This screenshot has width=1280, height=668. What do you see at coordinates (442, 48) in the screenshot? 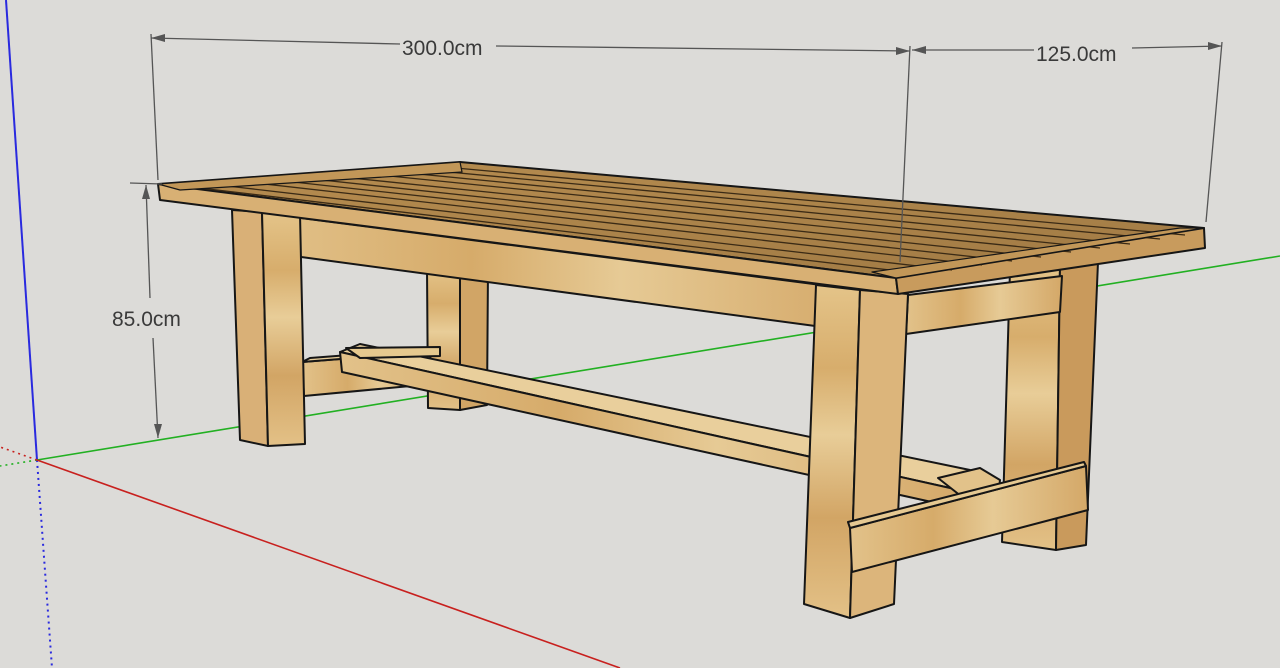
I see `dimension-length-label: 300.0cm` at bounding box center [442, 48].